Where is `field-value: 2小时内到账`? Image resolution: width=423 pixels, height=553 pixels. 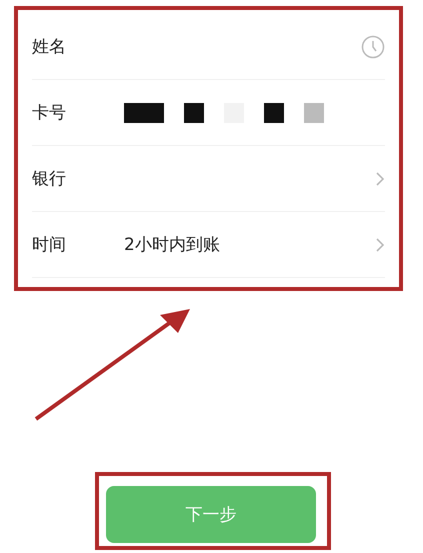
field-value: 2小时内到账 is located at coordinates (172, 245).